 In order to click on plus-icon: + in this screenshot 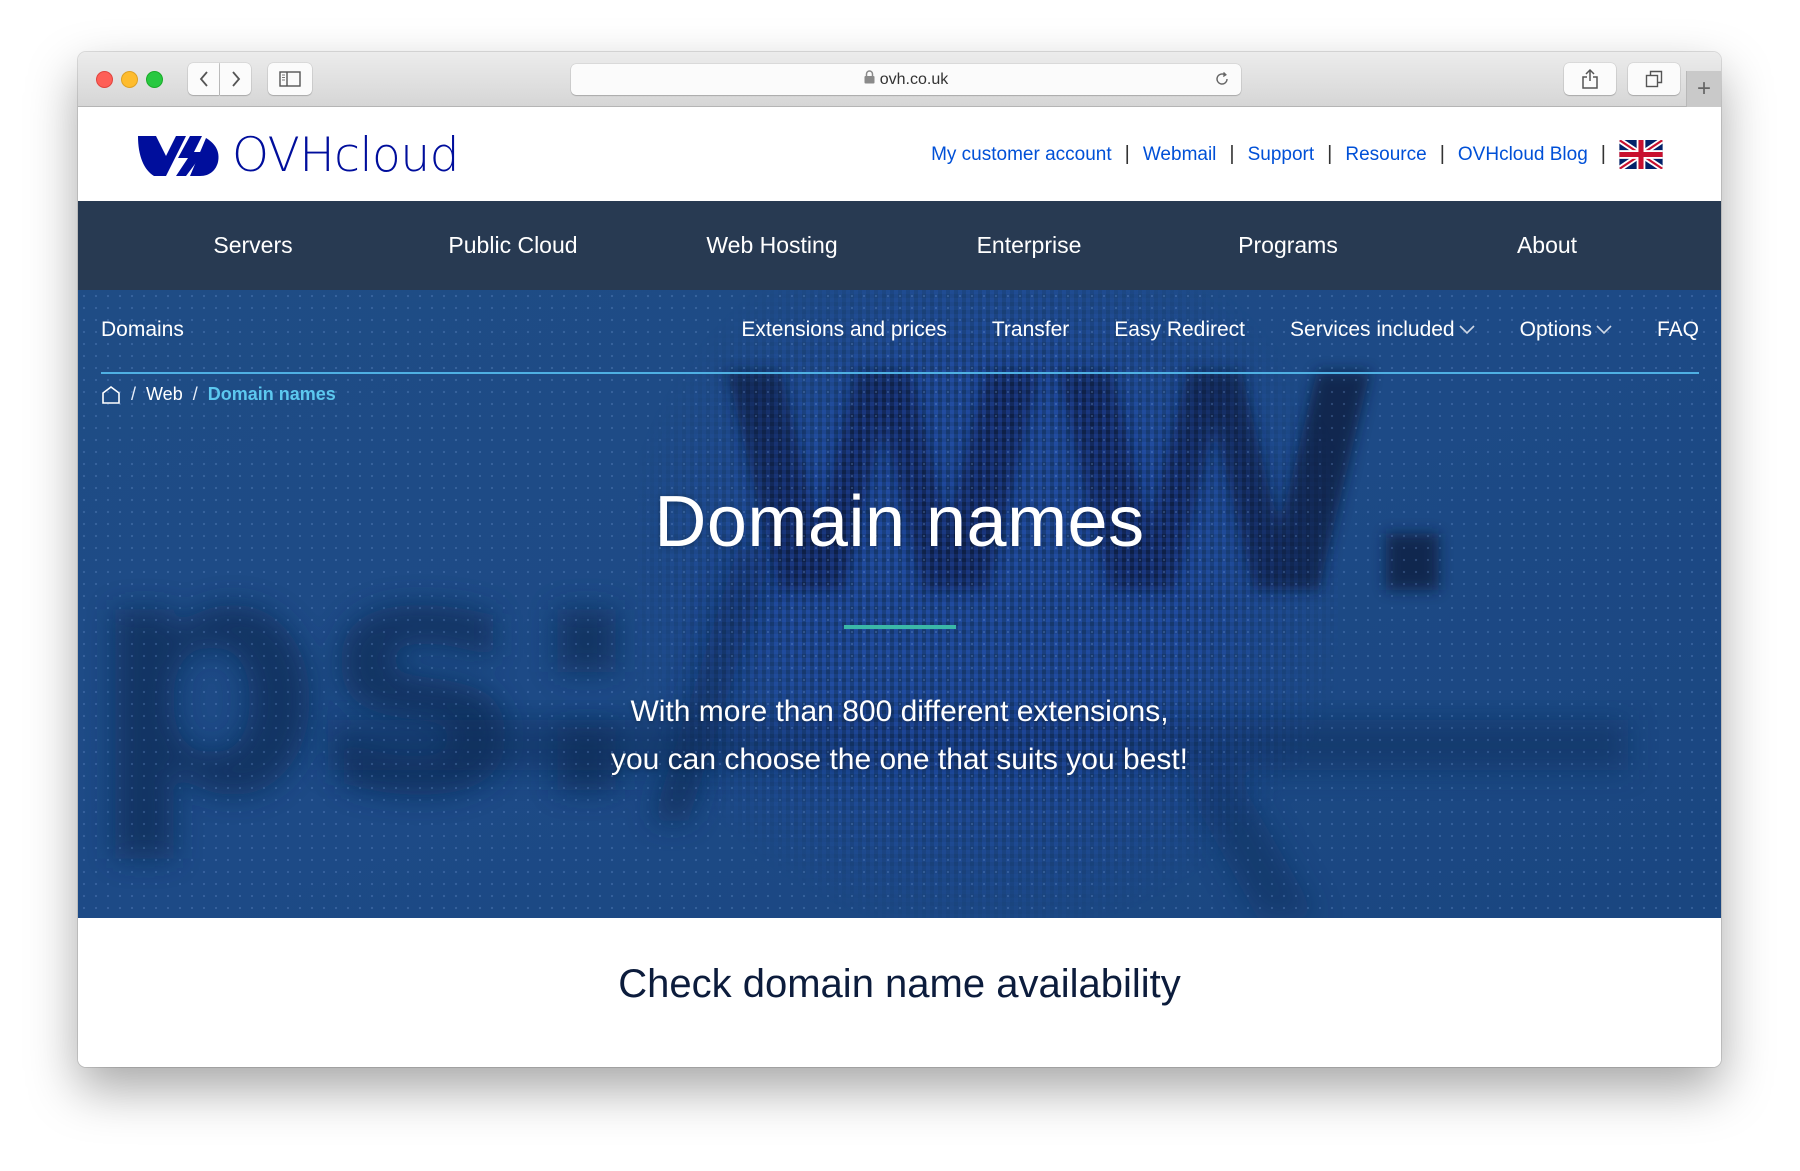, I will do `click(1703, 88)`.